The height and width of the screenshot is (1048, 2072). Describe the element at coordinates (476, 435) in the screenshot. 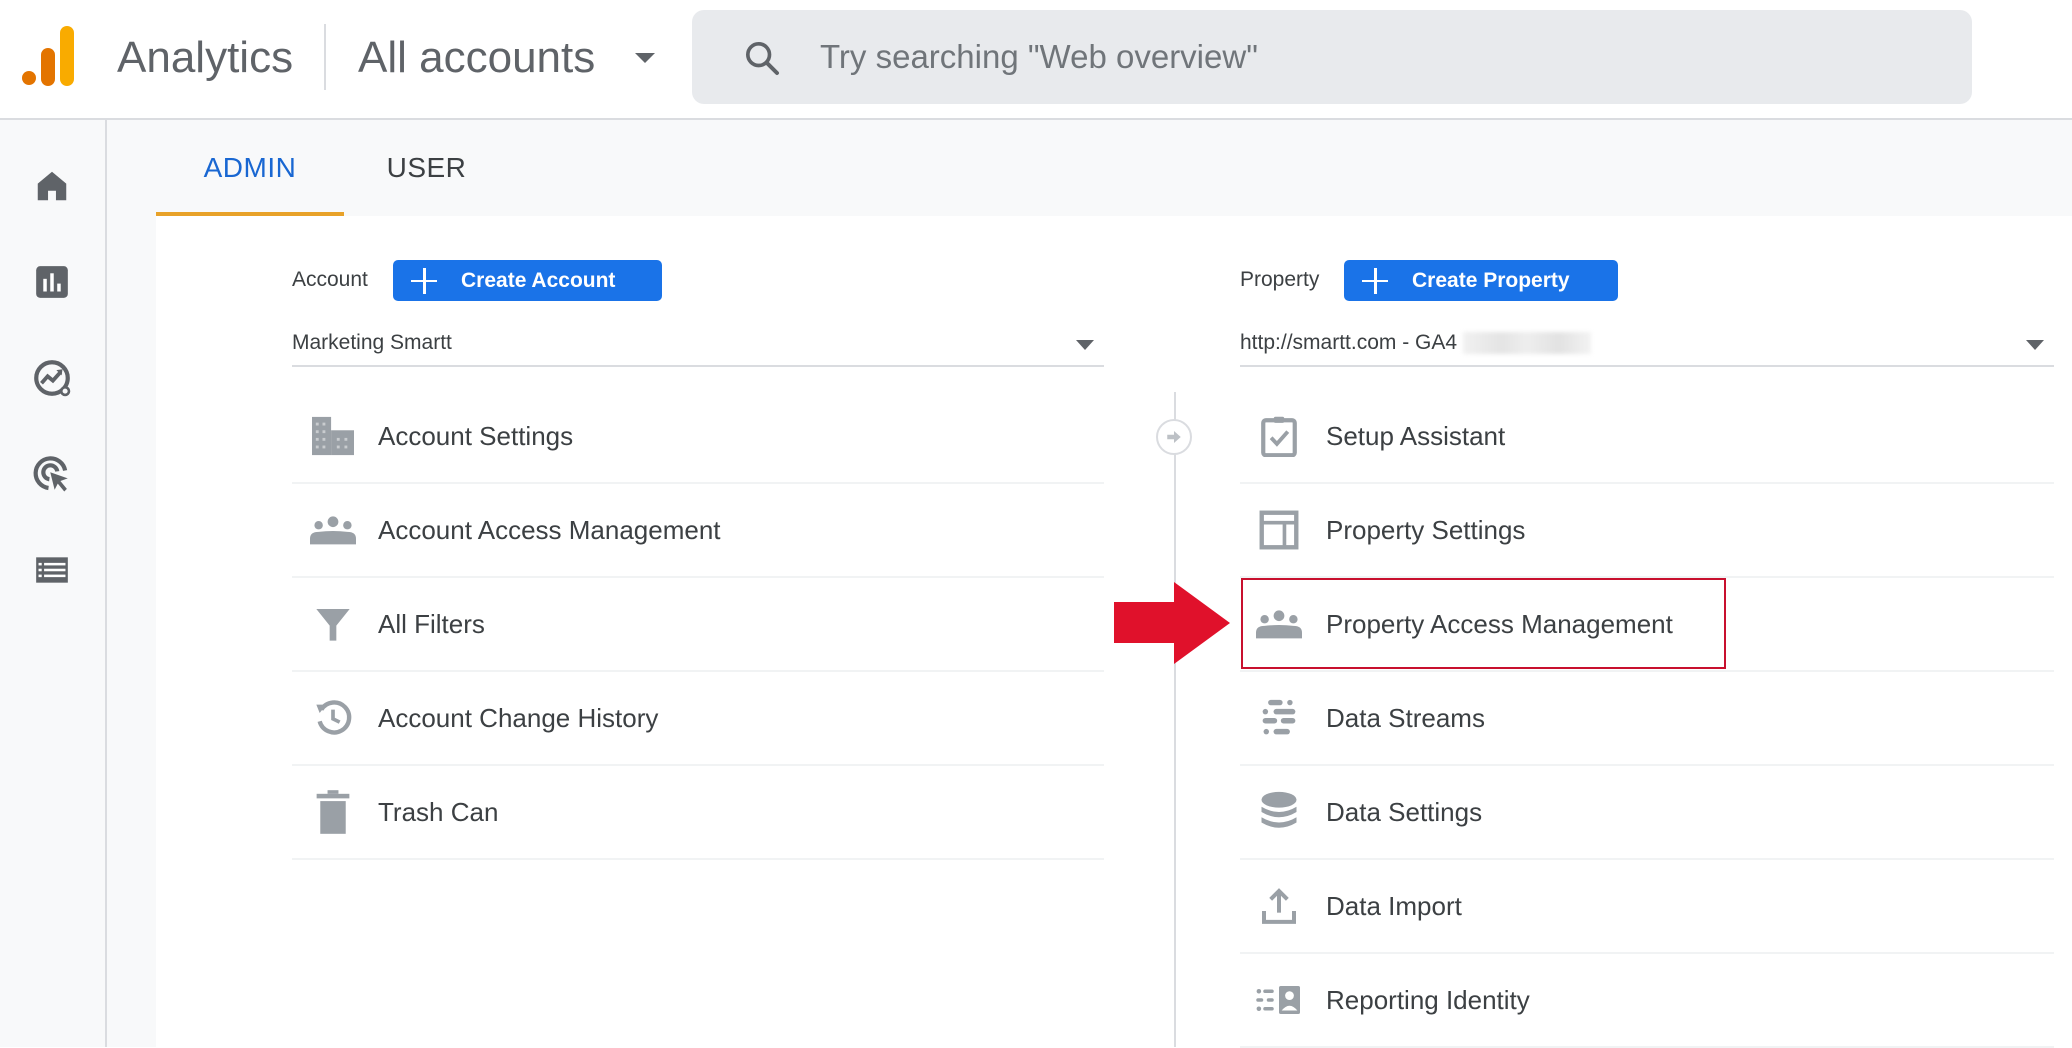

I see `list-item-label: Account Settings` at that location.